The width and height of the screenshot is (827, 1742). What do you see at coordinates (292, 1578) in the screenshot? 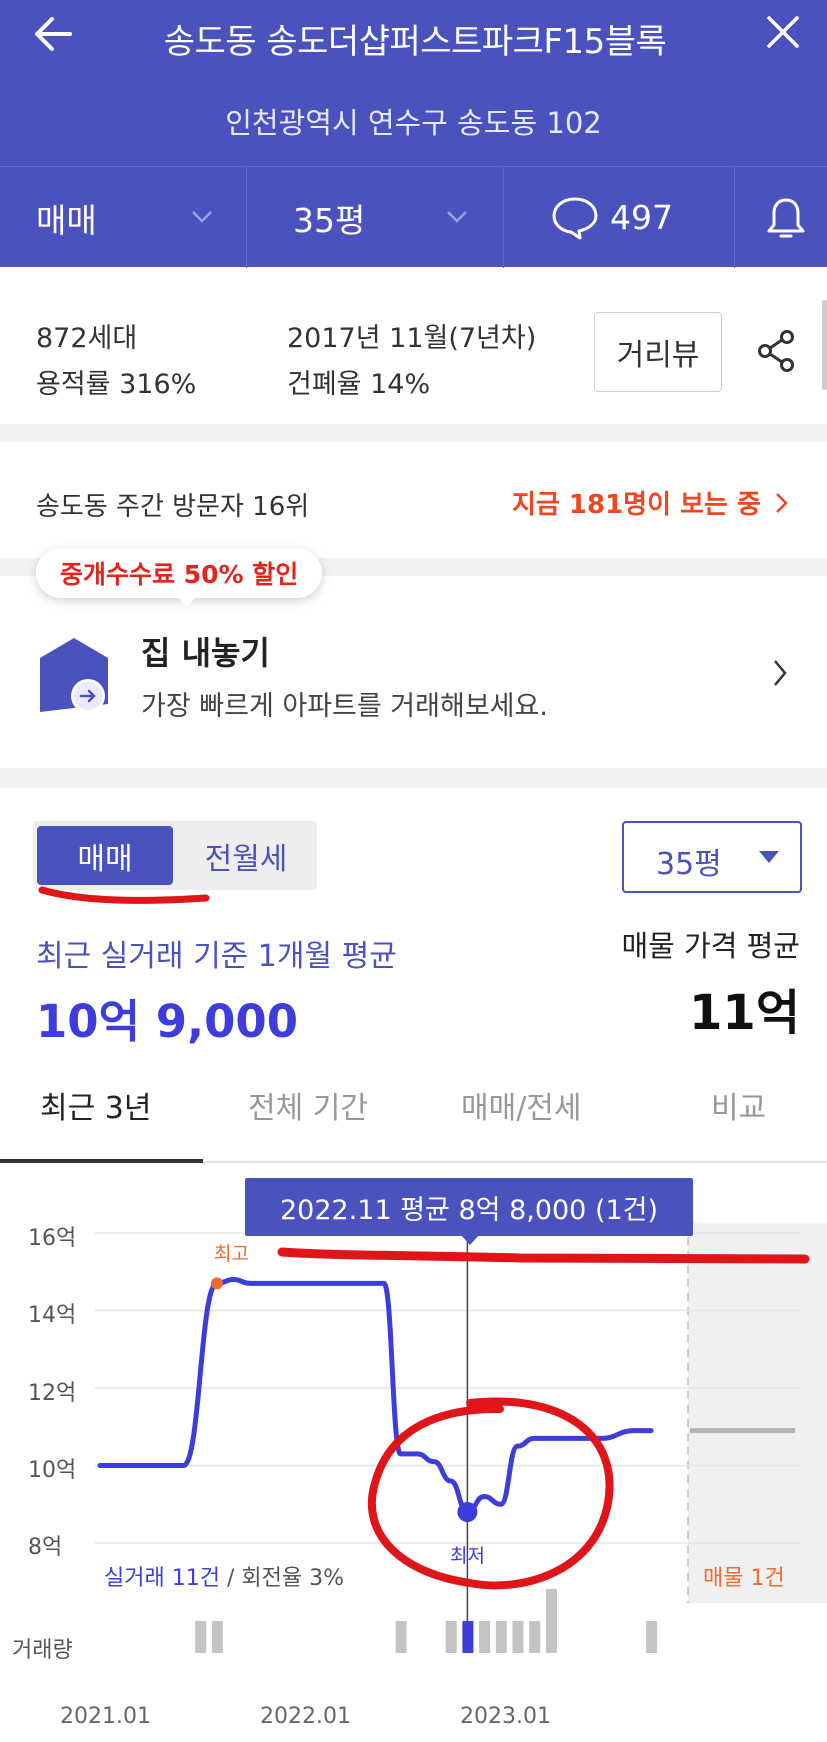
I see `turnover-rate: 회전율 3%` at bounding box center [292, 1578].